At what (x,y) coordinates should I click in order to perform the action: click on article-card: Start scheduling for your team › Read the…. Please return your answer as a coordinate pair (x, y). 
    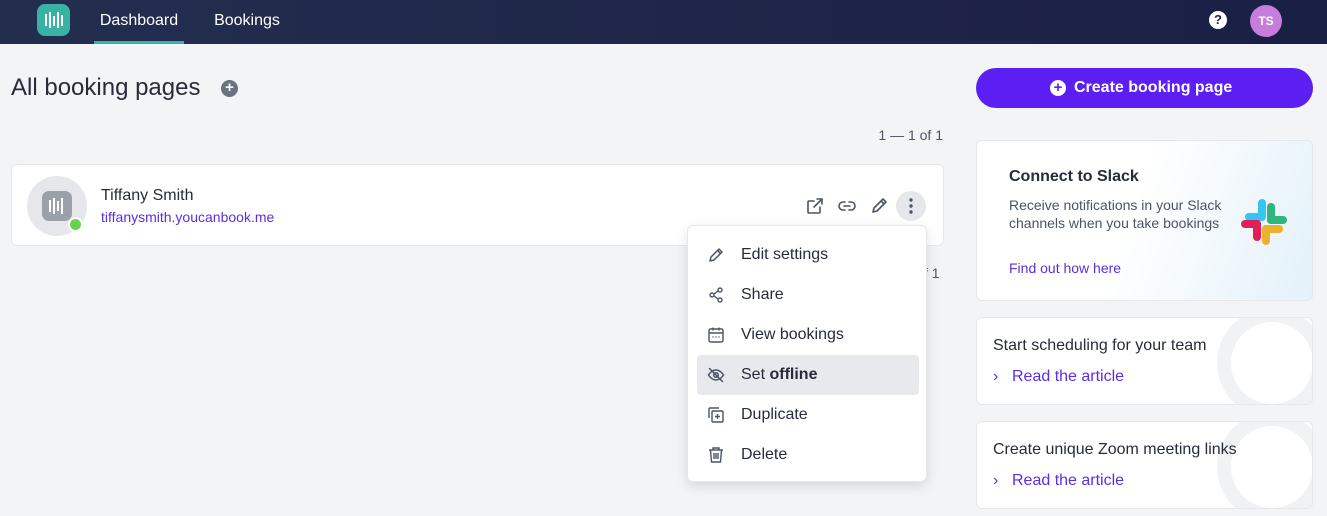
    Looking at the image, I should click on (1144, 361).